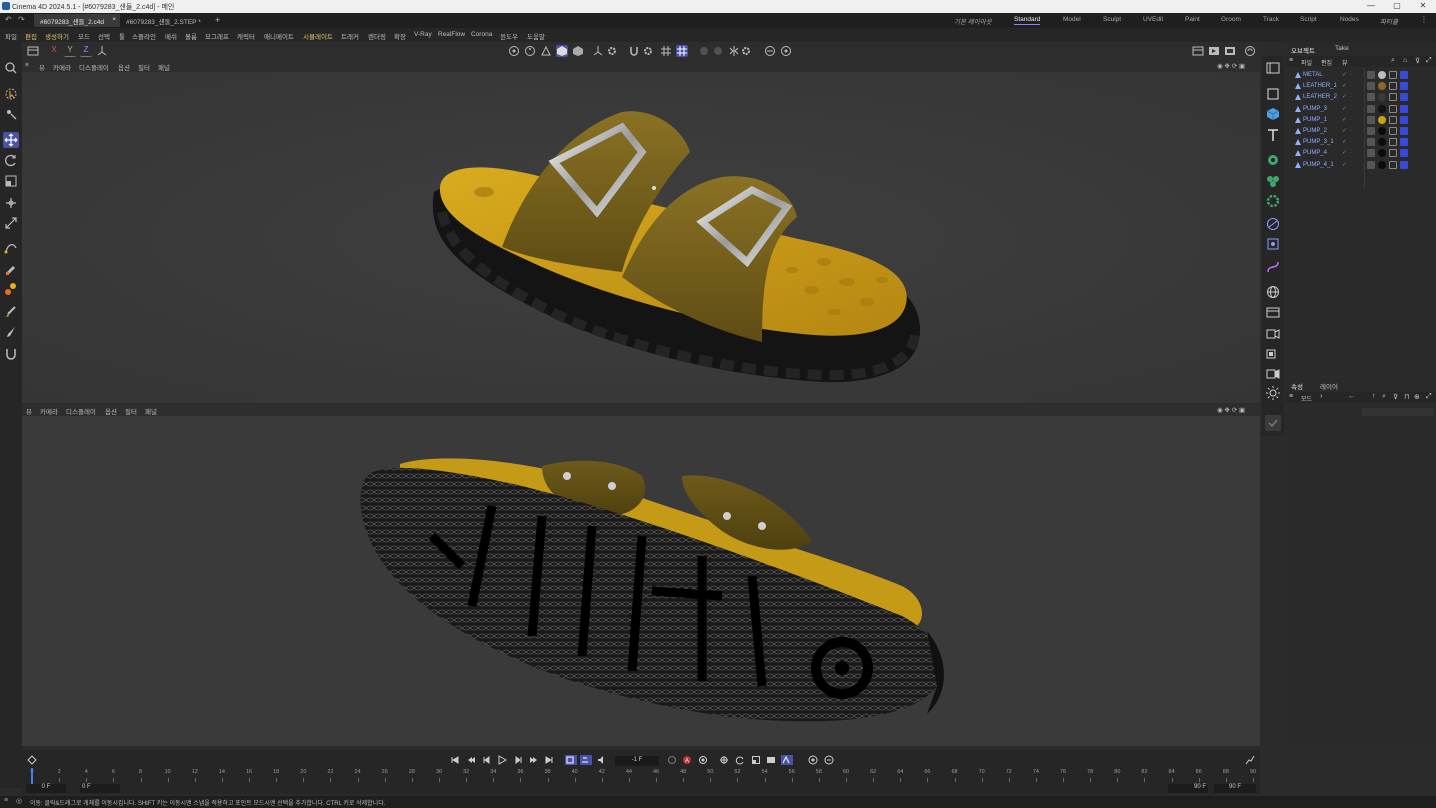 This screenshot has height=808, width=1436. I want to click on play-icon, so click(502, 760).